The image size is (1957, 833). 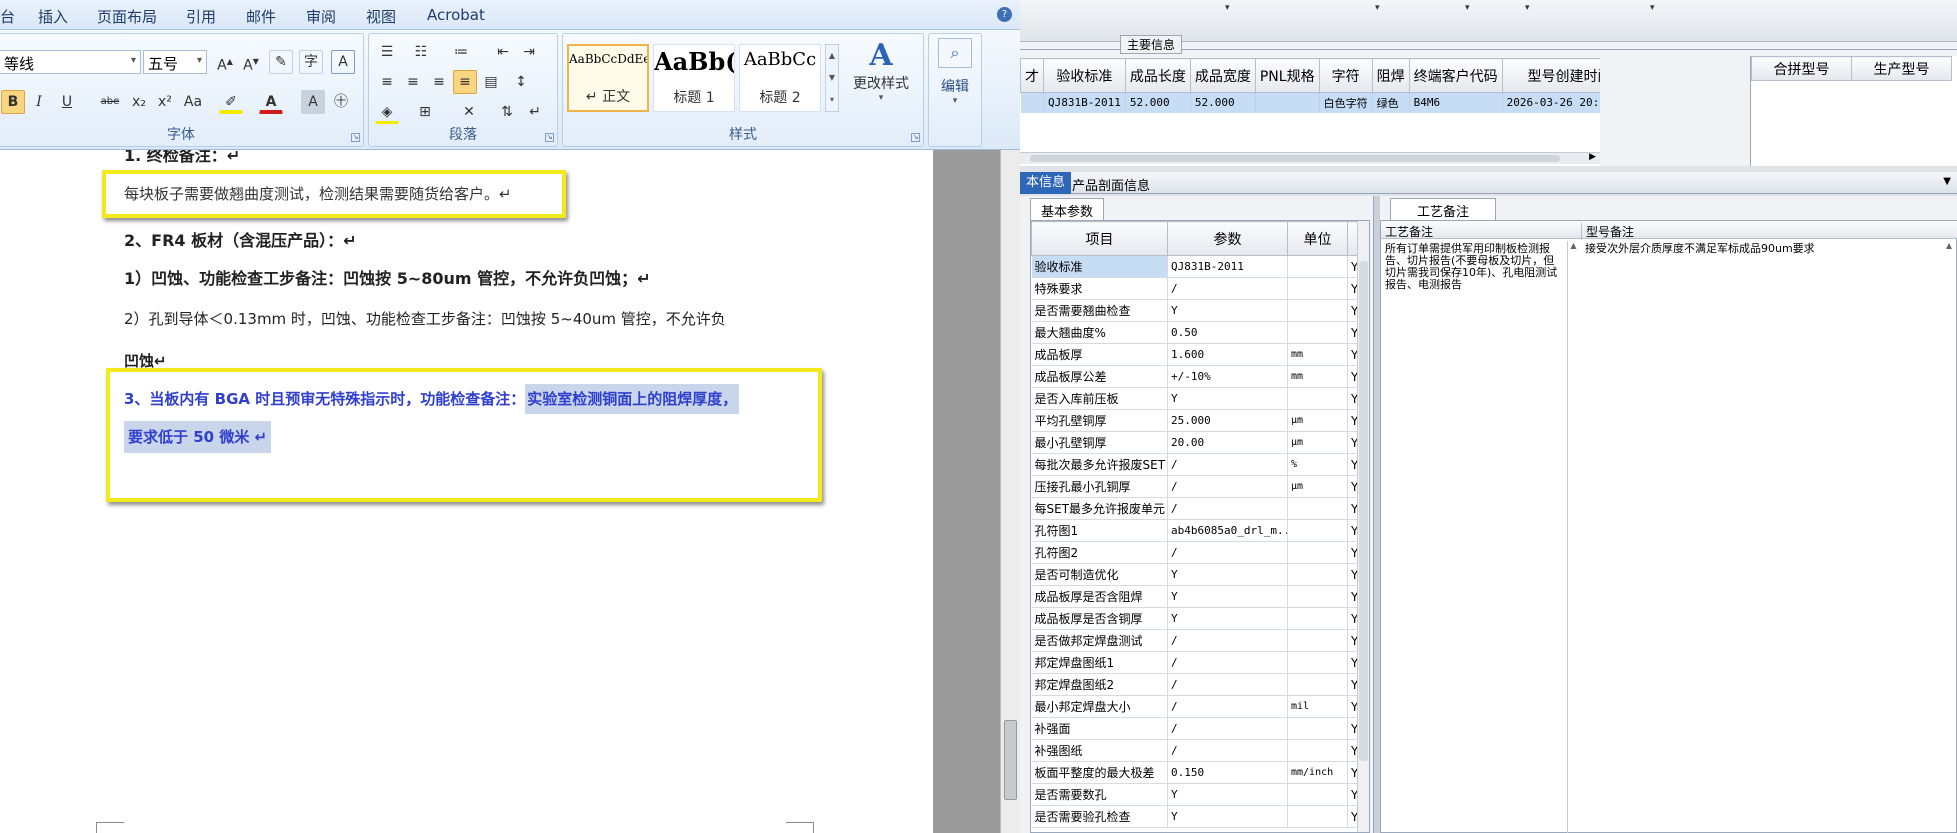 What do you see at coordinates (1194, 596) in the screenshot?
I see `table-row: 成品板厚是否含阻焊YY` at bounding box center [1194, 596].